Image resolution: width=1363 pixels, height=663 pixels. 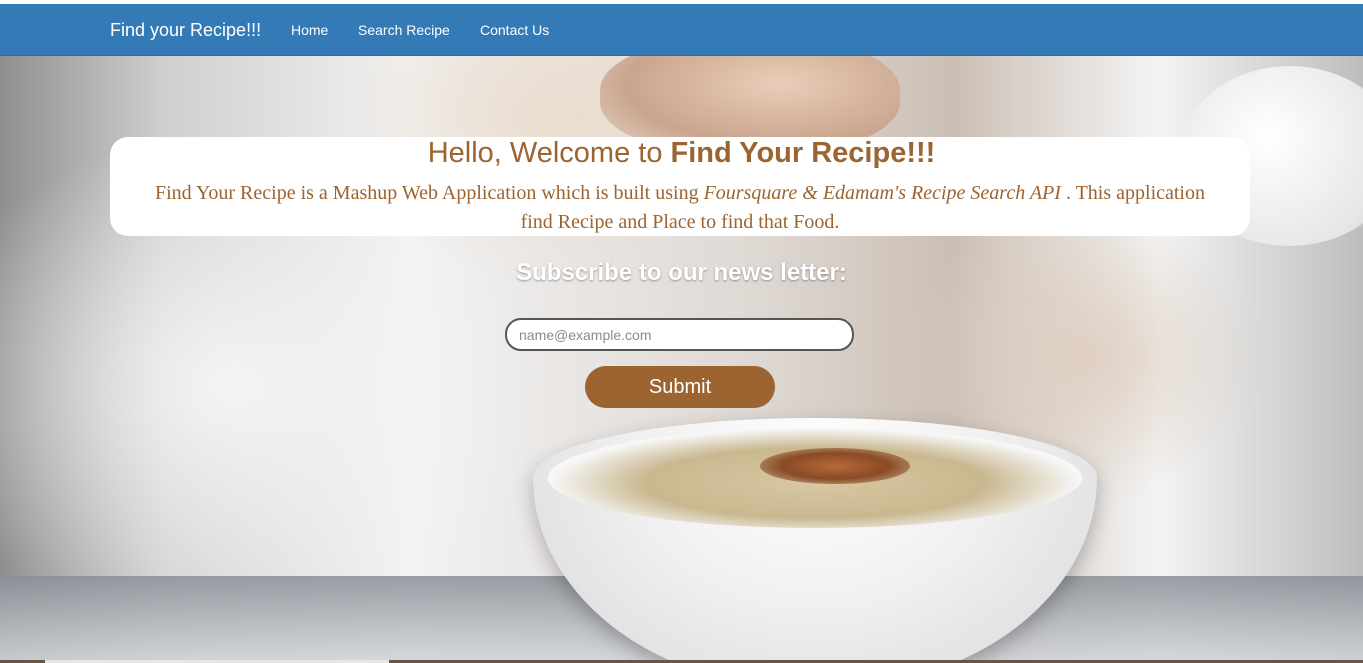 What do you see at coordinates (185, 30) in the screenshot?
I see `brand-link: Find your Recipe!!!` at bounding box center [185, 30].